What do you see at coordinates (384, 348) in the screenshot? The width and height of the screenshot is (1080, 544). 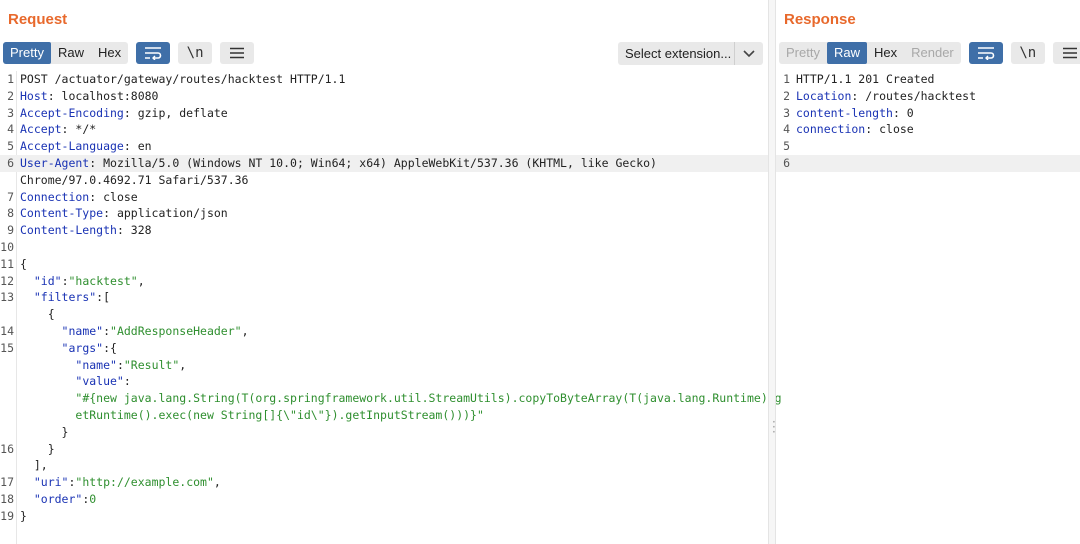 I see `code-line: 15 "args":{` at bounding box center [384, 348].